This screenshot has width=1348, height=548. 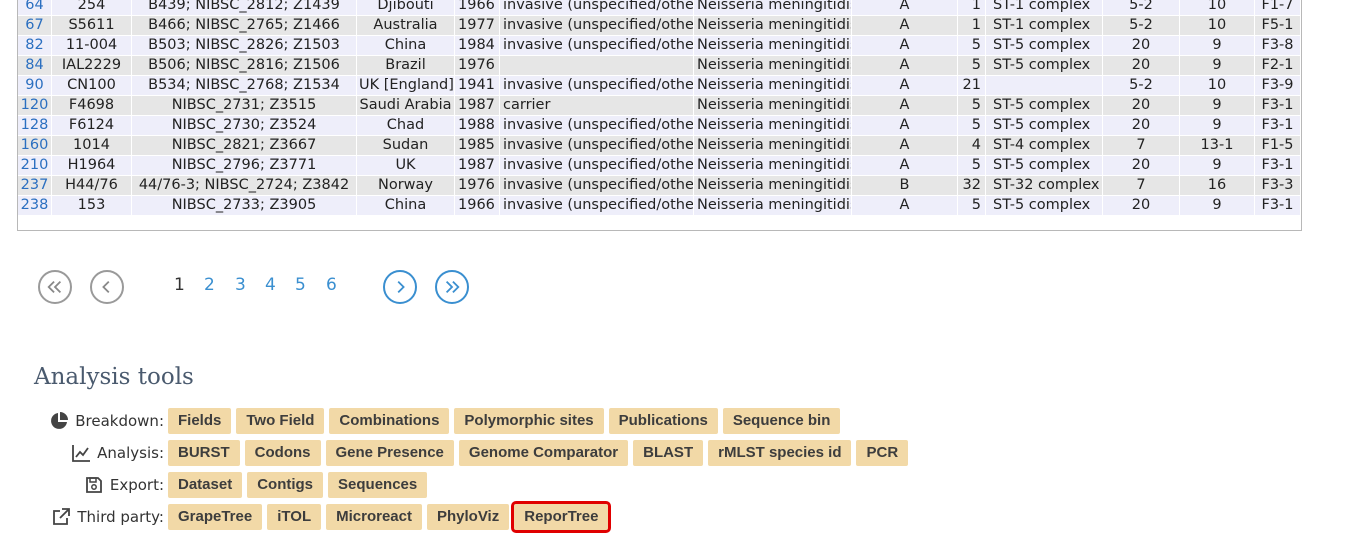 What do you see at coordinates (1278, 186) in the screenshot?
I see `feta-vr-cell: F3-3` at bounding box center [1278, 186].